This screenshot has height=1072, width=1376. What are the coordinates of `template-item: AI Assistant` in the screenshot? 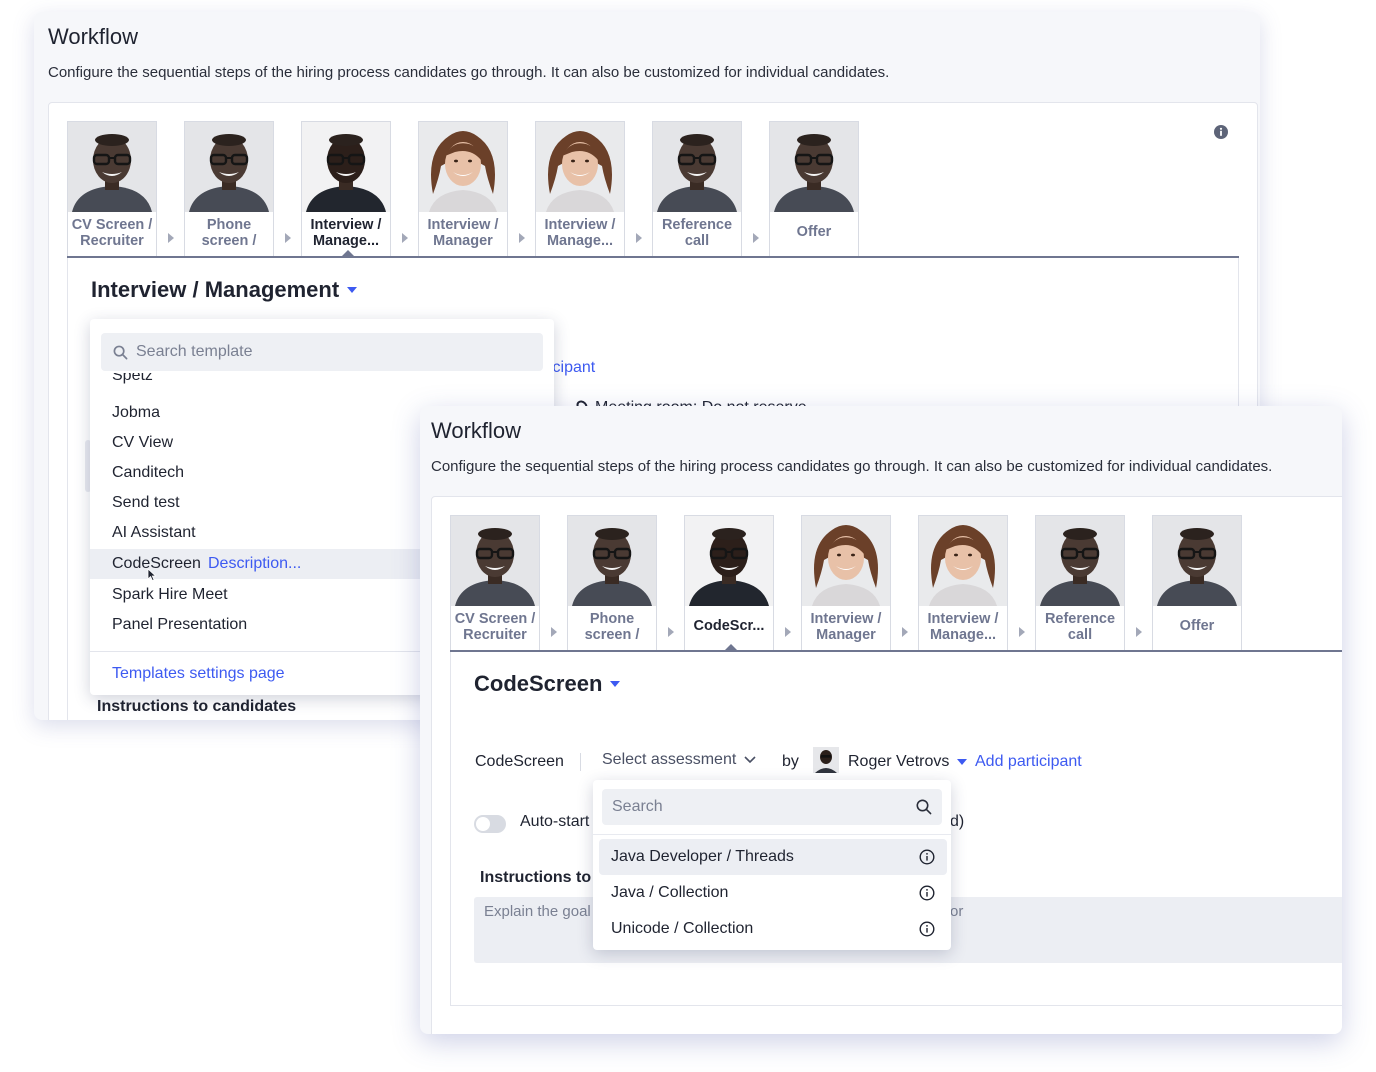 It's located at (154, 533).